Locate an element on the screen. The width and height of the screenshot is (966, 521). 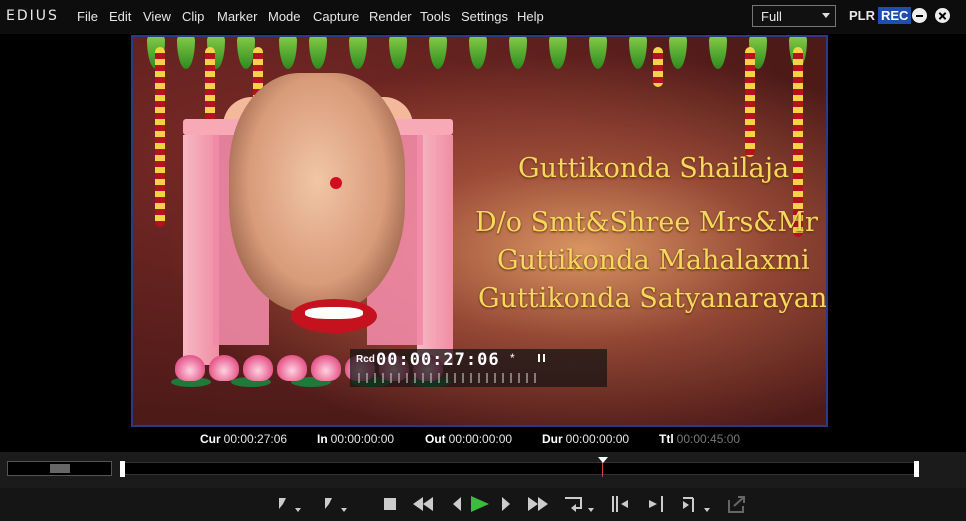
ttl-label: Ttl is located at coordinates (666, 439).